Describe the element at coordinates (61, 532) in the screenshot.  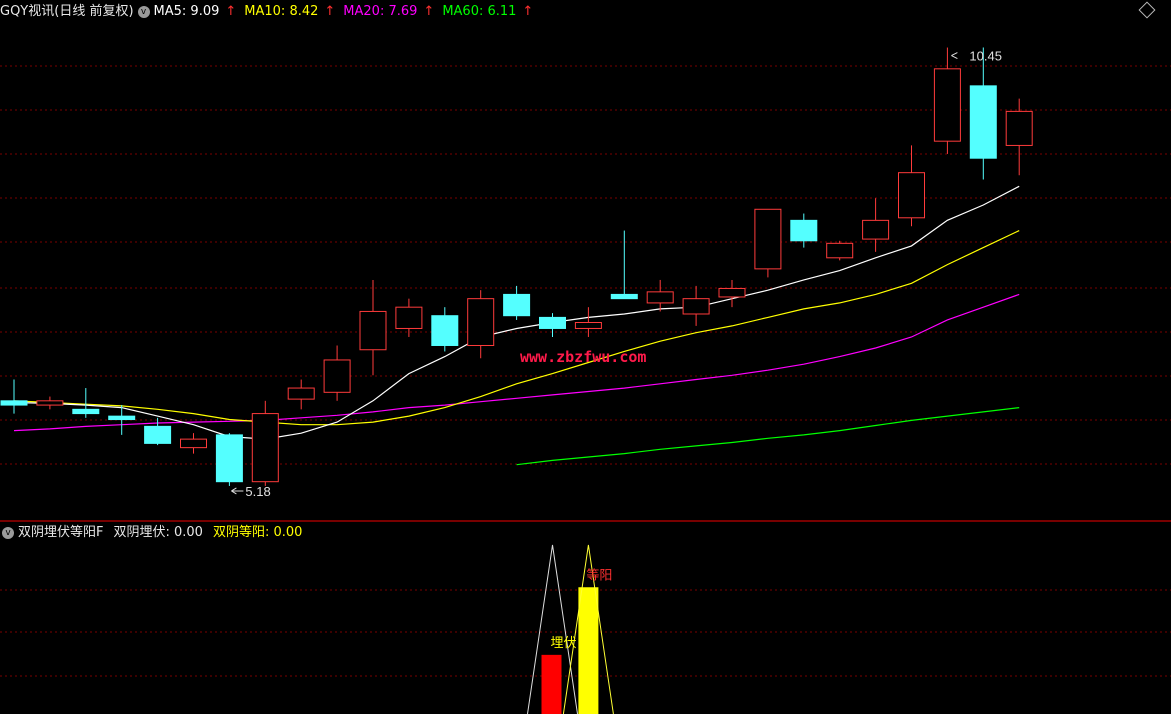
I see `indicator-name: 双阴埋伏等阳F` at that location.